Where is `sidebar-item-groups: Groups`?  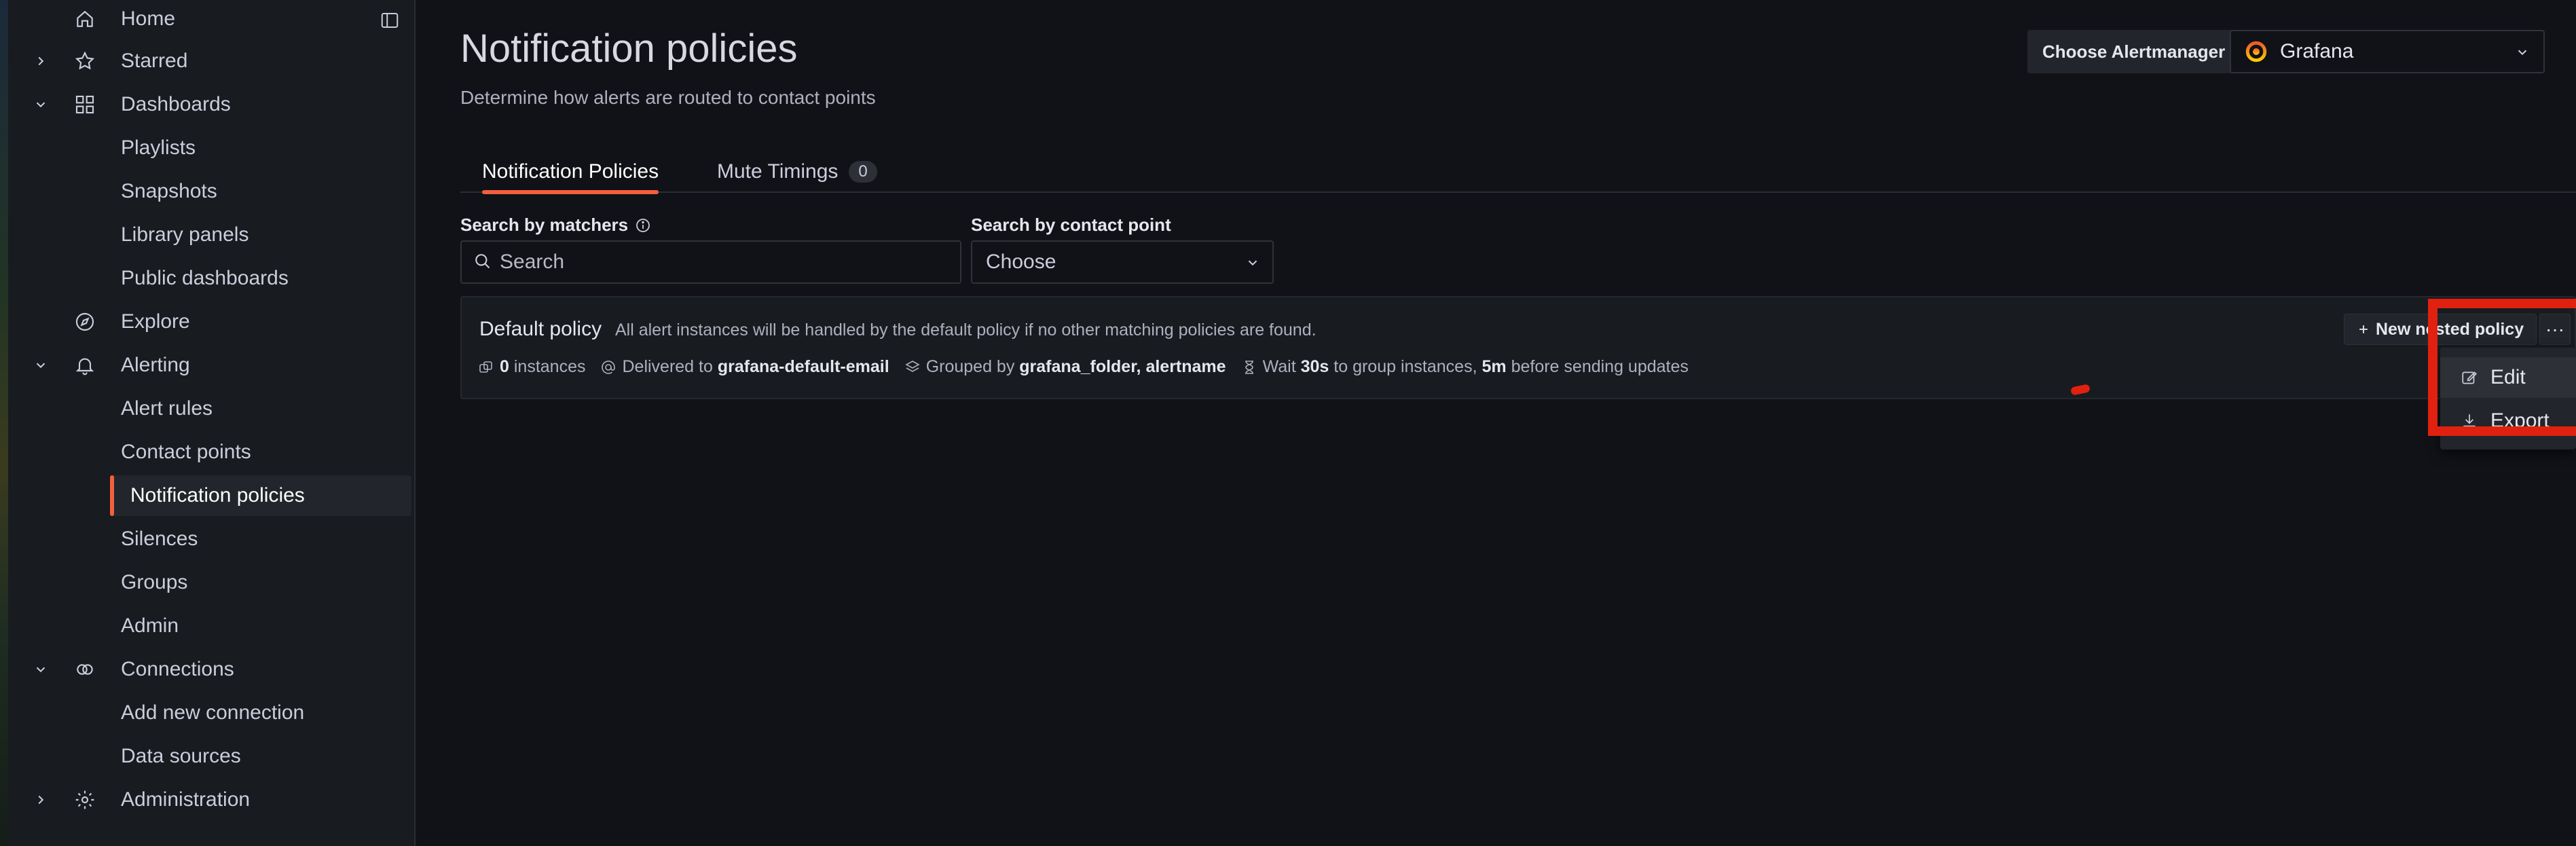
sidebar-item-groups: Groups is located at coordinates (212, 582).